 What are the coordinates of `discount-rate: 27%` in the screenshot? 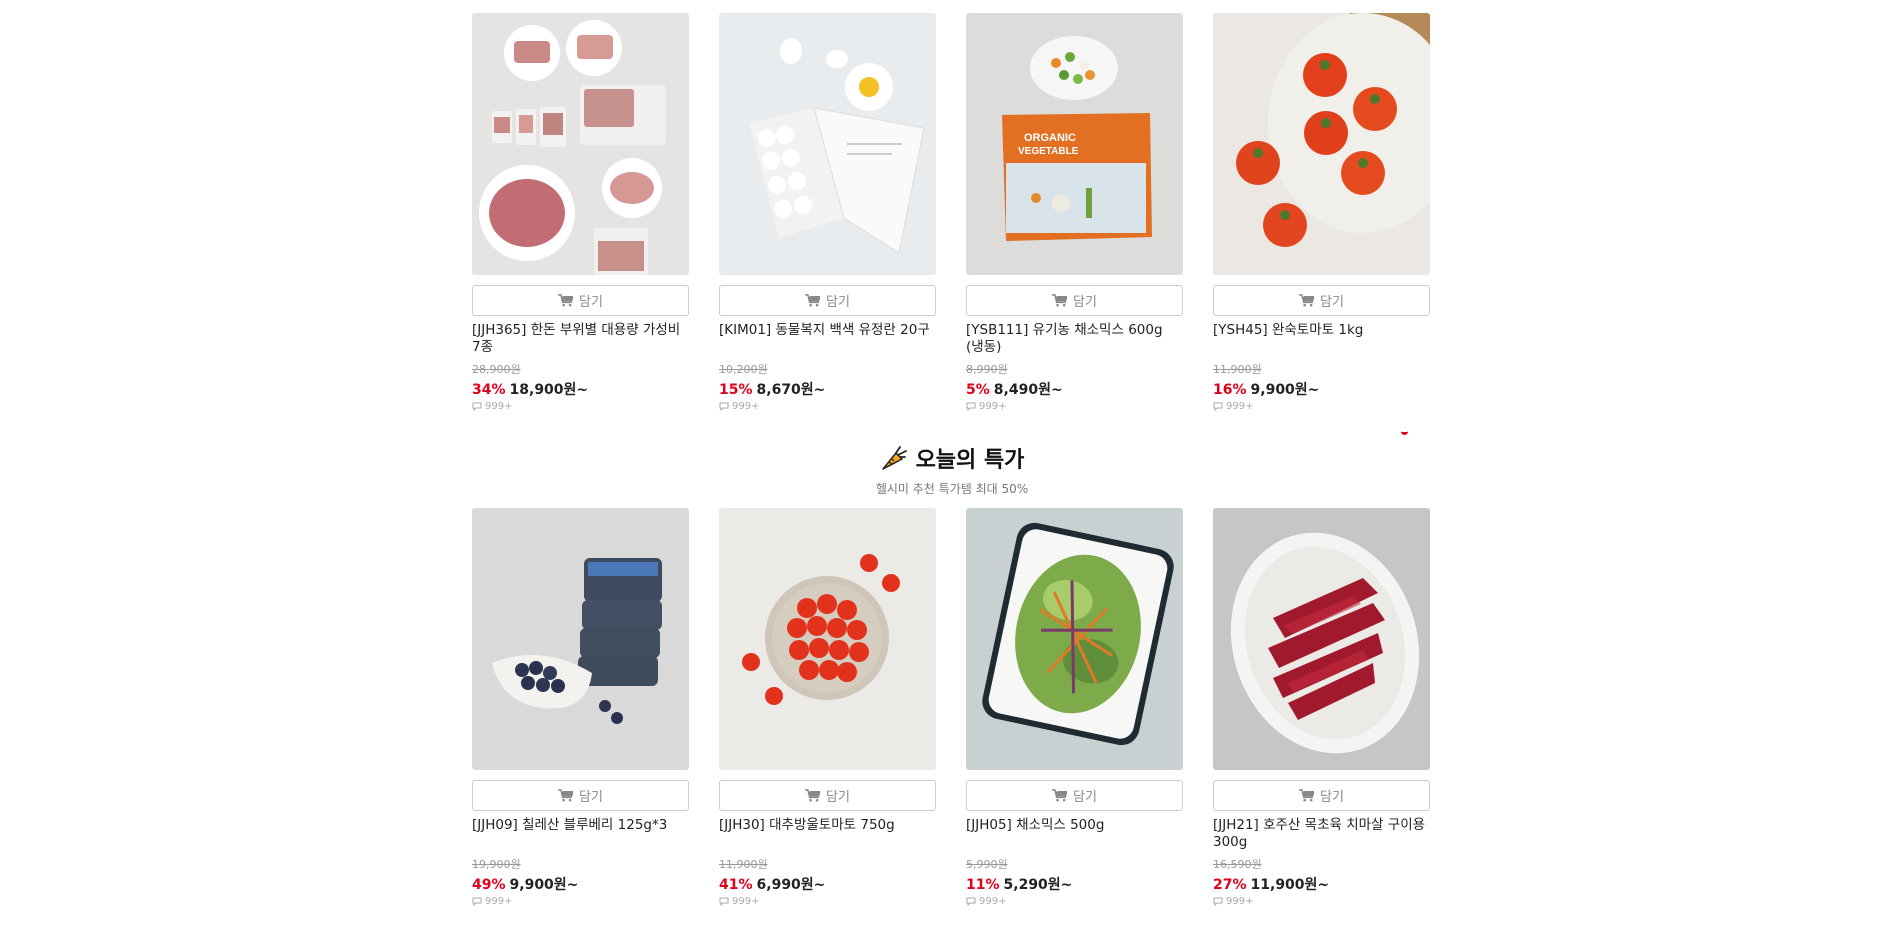 It's located at (1230, 885).